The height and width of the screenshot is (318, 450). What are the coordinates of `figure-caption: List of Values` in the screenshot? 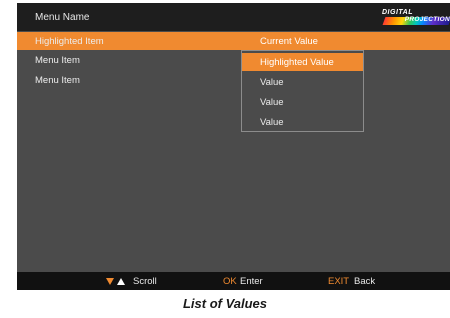 It's located at (225, 303).